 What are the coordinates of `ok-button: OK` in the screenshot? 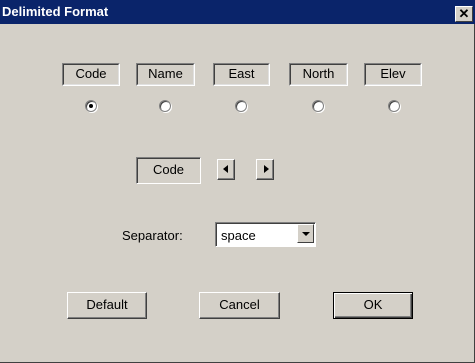 It's located at (373, 305).